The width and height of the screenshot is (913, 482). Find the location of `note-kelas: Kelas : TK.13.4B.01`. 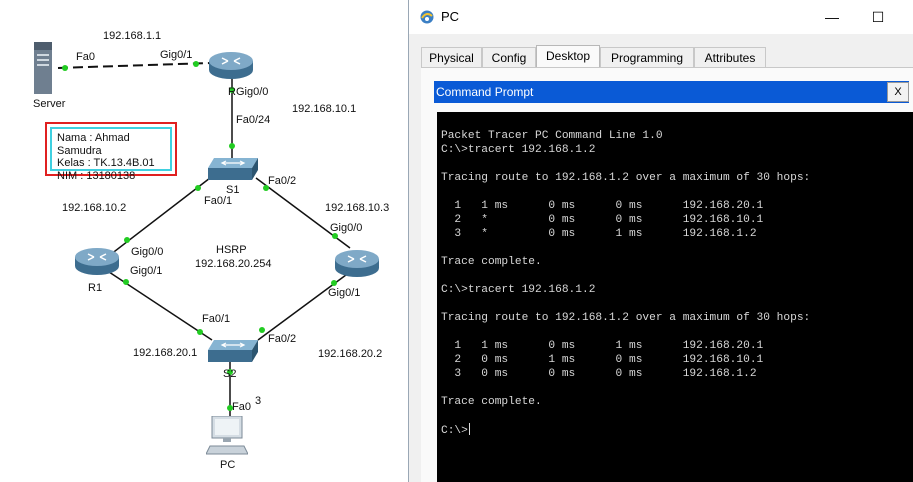

note-kelas: Kelas : TK.13.4B.01 is located at coordinates (106, 163).